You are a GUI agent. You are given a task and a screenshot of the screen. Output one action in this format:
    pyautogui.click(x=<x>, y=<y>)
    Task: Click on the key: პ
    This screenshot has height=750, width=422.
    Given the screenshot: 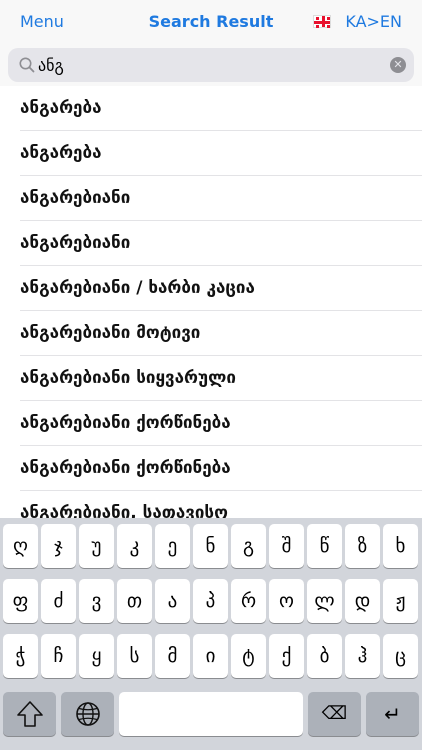 What is the action you would take?
    pyautogui.click(x=210, y=601)
    